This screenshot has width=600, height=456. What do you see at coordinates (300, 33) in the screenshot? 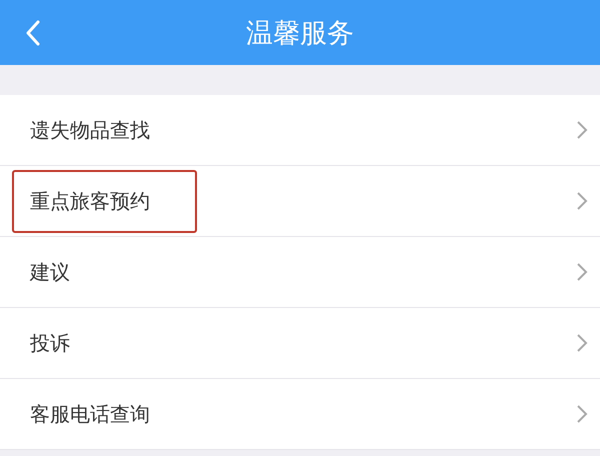
I see `page-title: 温馨服务` at bounding box center [300, 33].